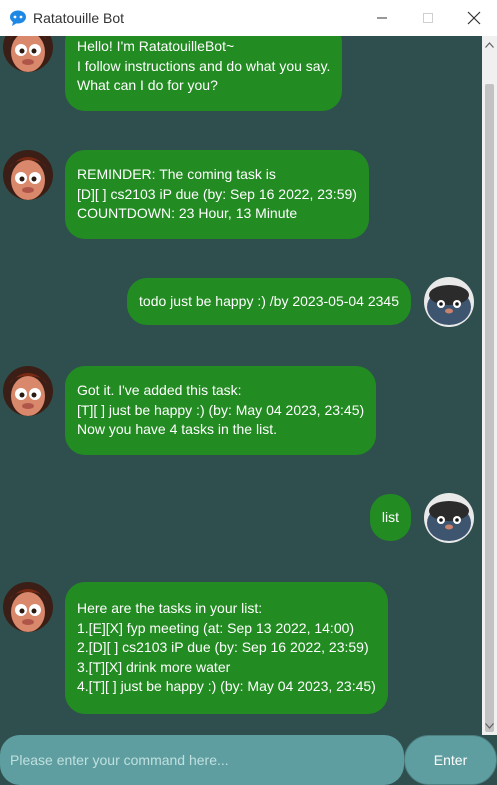  Describe the element at coordinates (248, 18) in the screenshot. I see `title-bar: Ratatouille Bot` at that location.